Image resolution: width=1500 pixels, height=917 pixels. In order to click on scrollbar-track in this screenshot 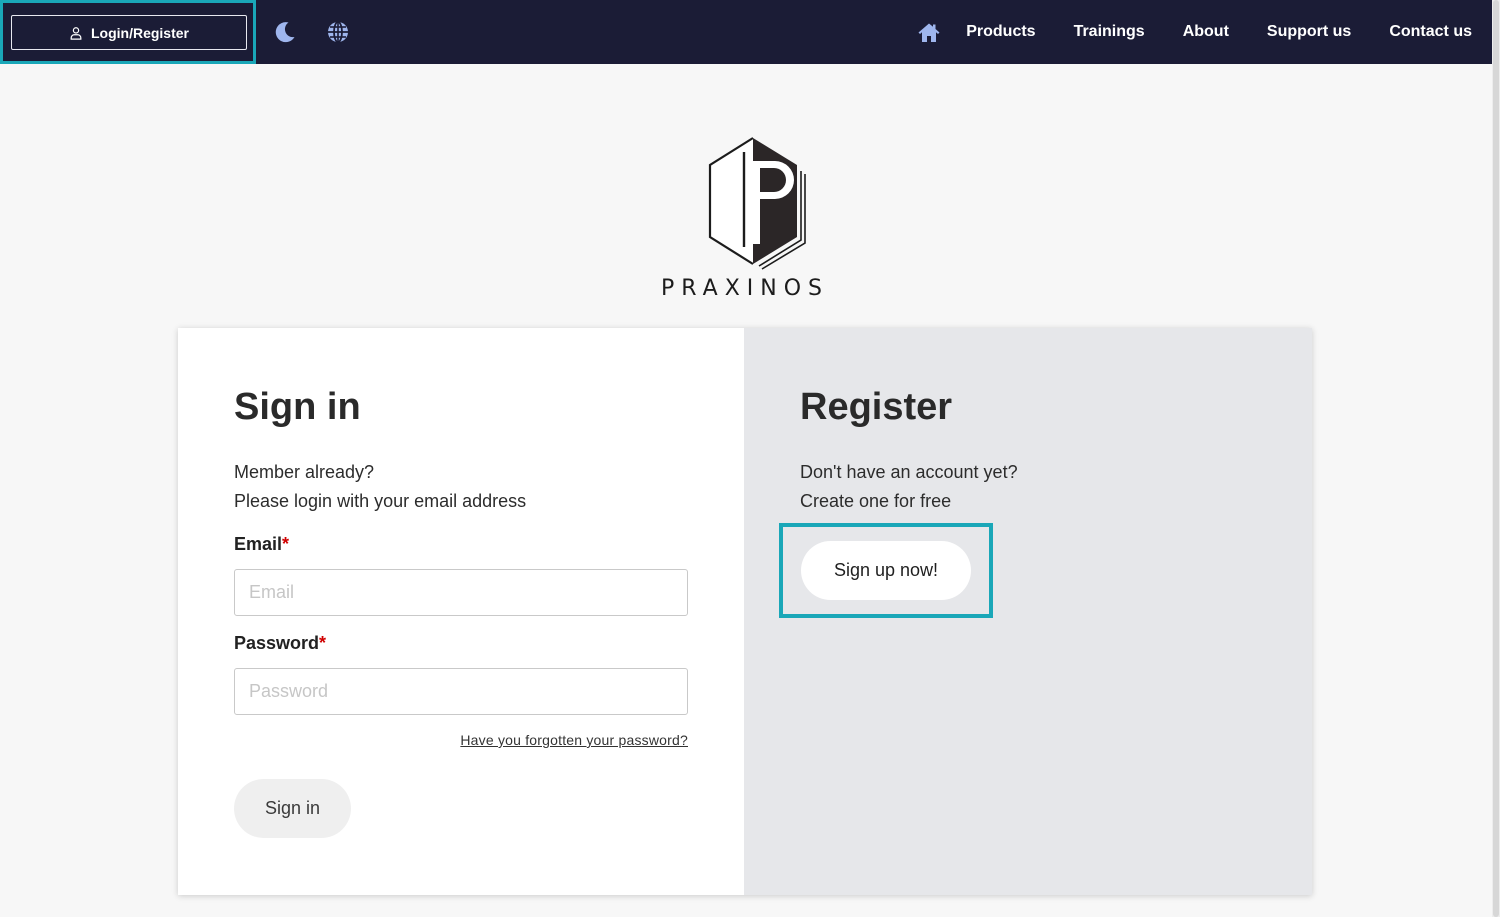, I will do `click(1496, 458)`.